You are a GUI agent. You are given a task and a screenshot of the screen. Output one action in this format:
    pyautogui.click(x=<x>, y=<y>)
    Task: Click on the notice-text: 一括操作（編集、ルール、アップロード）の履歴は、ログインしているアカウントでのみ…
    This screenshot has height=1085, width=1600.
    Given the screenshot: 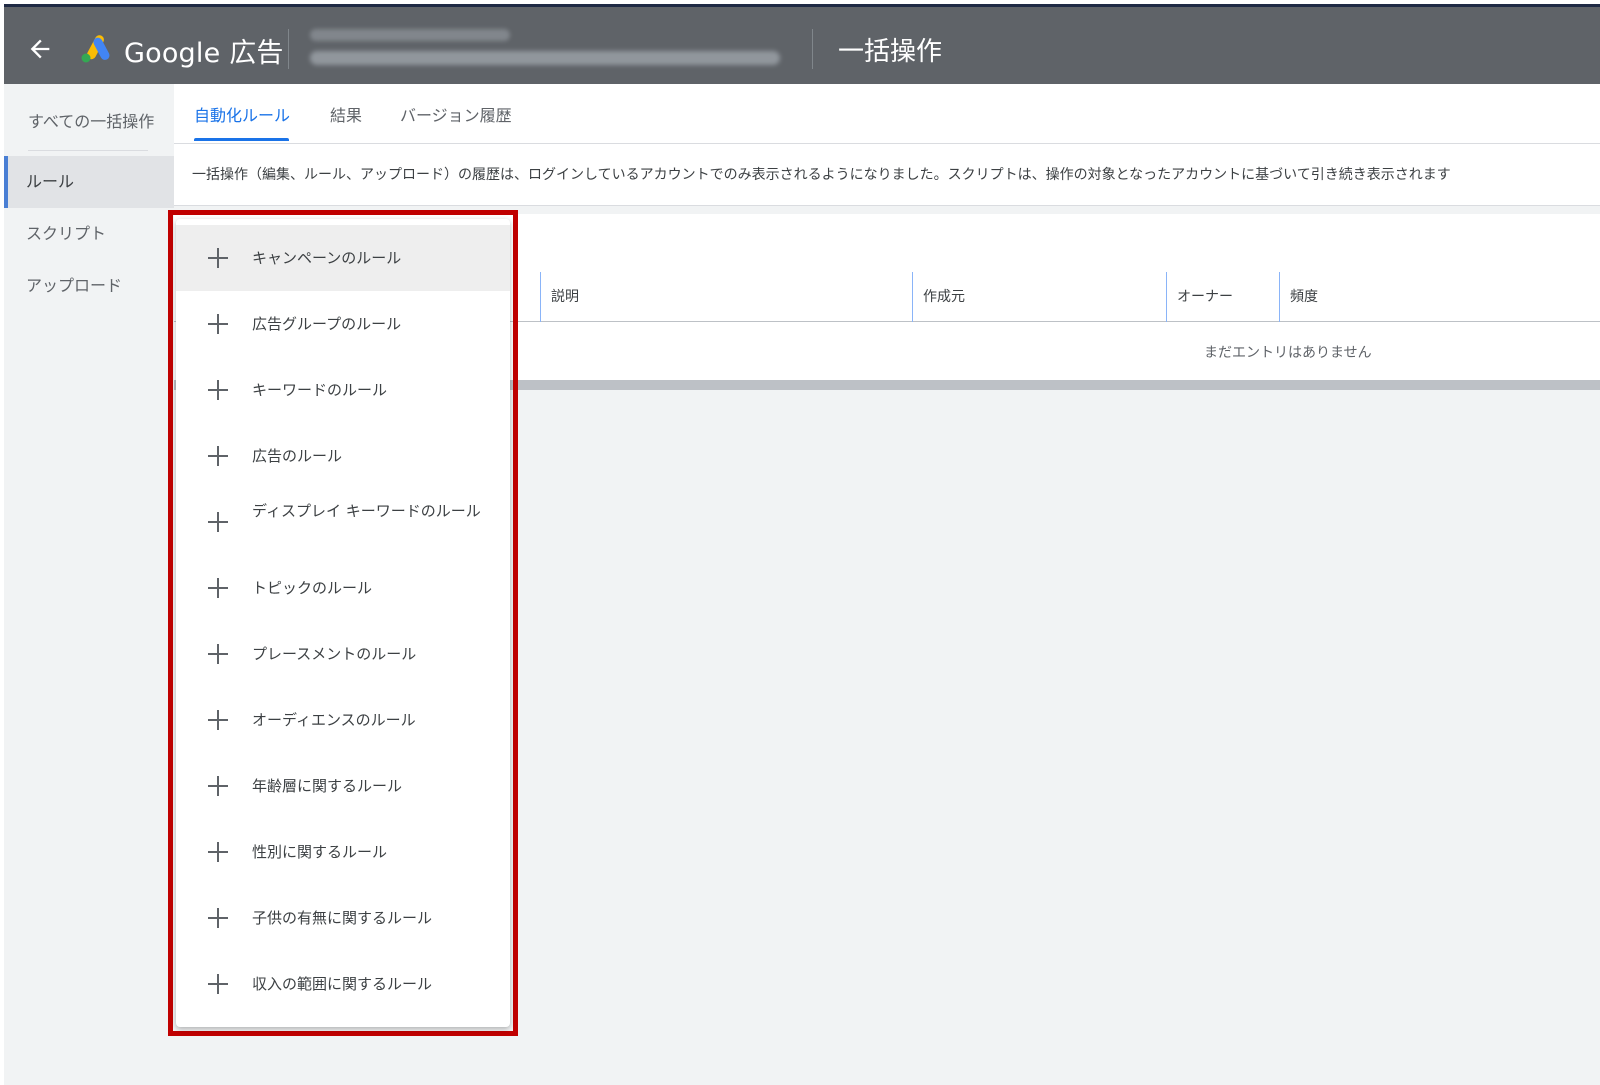 What is the action you would take?
    pyautogui.click(x=821, y=175)
    